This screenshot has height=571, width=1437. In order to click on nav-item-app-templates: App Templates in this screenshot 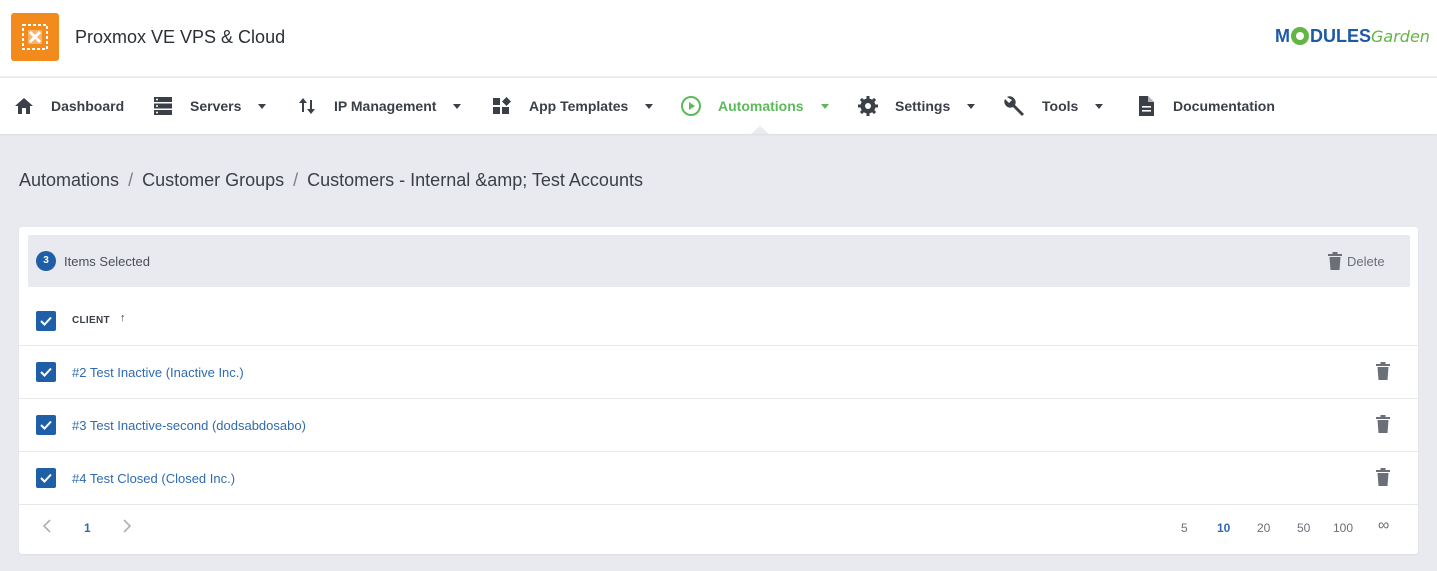, I will do `click(572, 106)`.